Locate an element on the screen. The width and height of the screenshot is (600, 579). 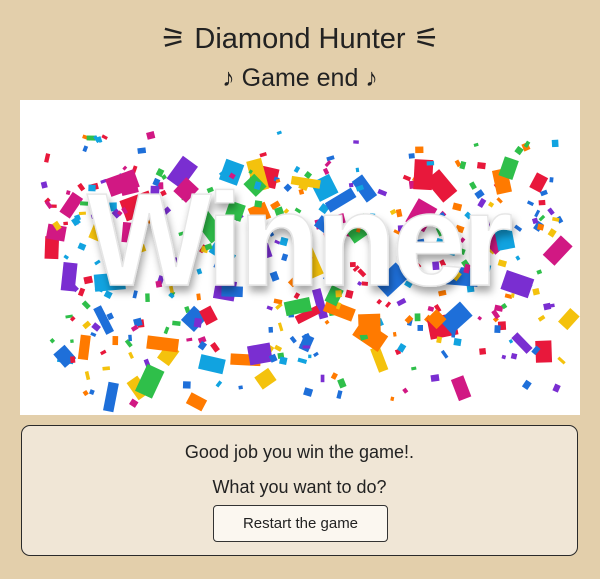
restart-game-button: Restart the game is located at coordinates (300, 523).